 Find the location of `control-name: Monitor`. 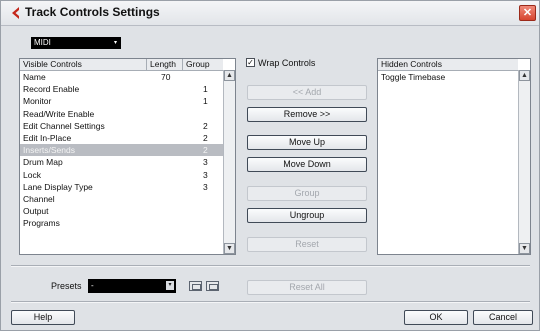

control-name: Monitor is located at coordinates (37, 101).